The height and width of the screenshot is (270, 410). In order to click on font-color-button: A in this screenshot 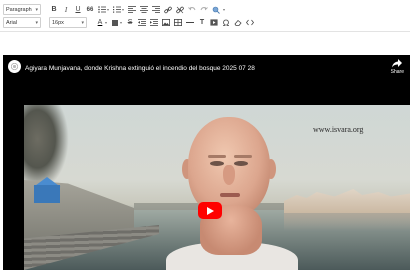, I will do `click(100, 22)`.